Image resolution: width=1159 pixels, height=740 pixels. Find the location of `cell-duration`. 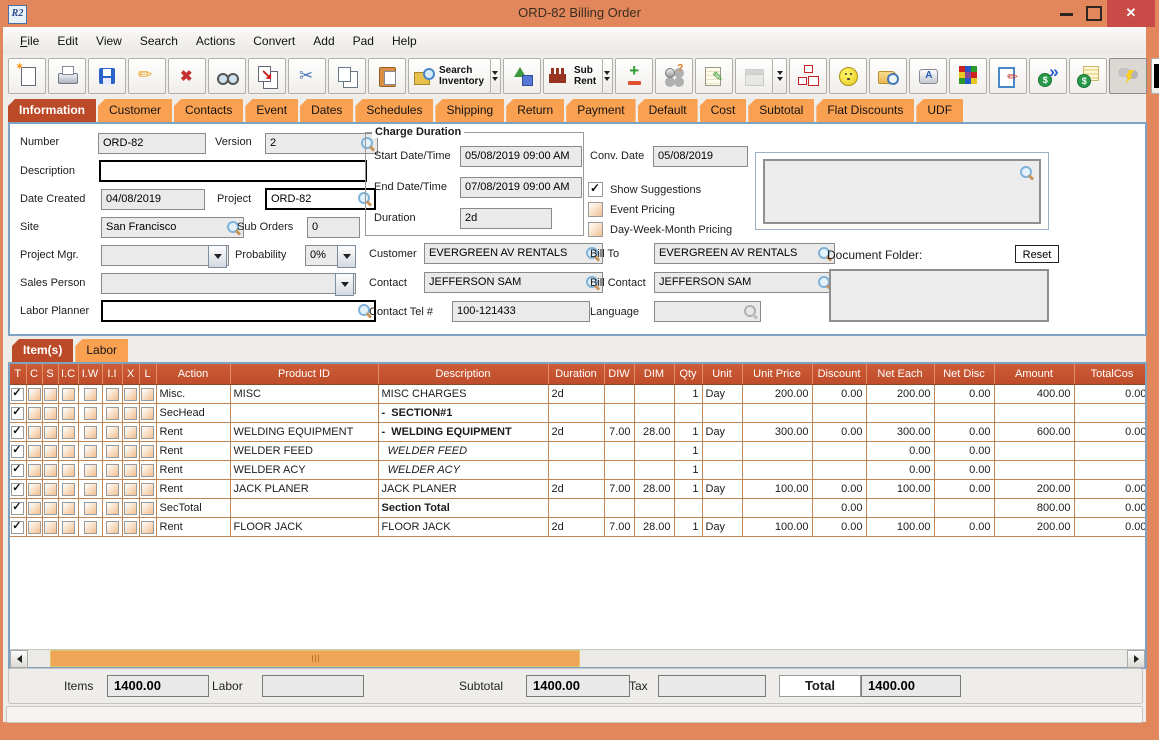

cell-duration is located at coordinates (576, 413).